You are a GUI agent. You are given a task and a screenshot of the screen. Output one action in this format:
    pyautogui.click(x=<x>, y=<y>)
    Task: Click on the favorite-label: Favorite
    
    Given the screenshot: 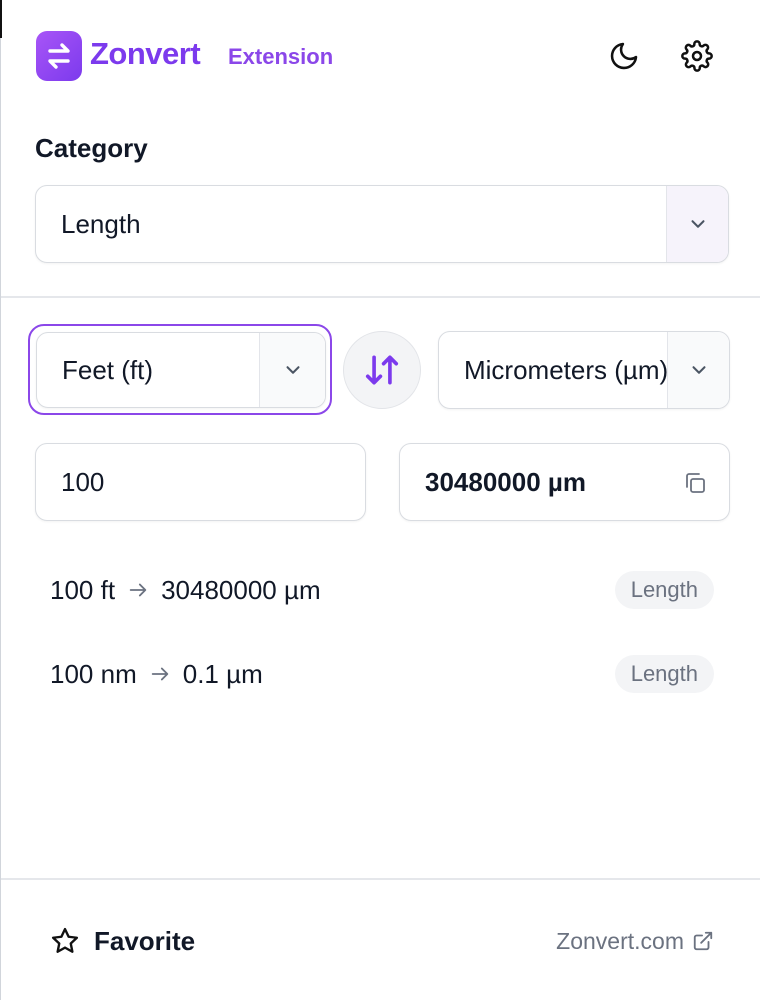 What is the action you would take?
    pyautogui.click(x=145, y=940)
    